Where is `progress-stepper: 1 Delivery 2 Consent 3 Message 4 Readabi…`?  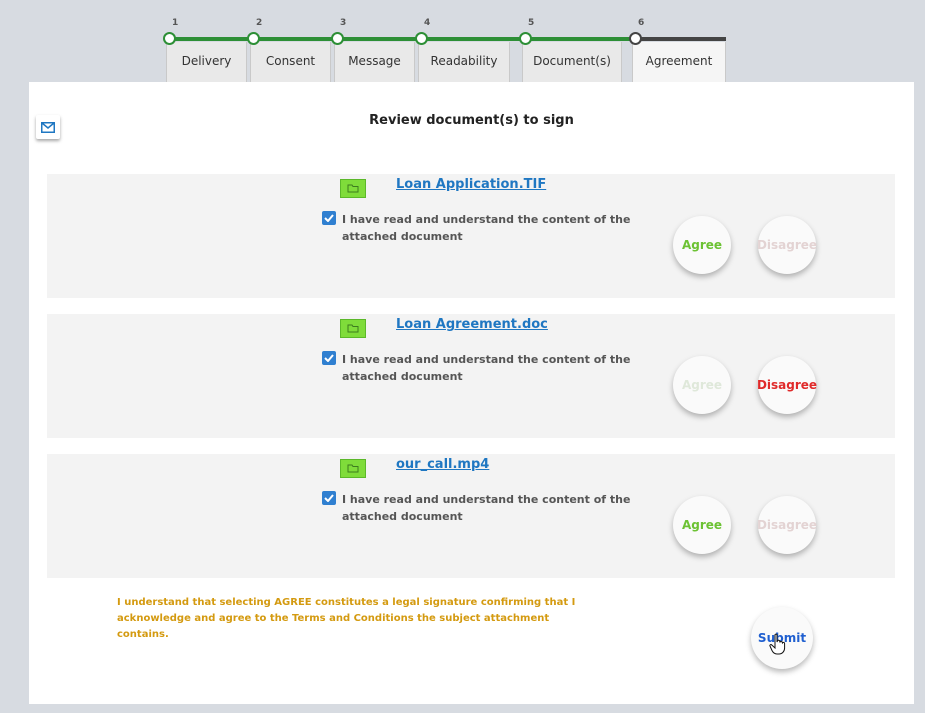 progress-stepper: 1 Delivery 2 Consent 3 Message 4 Readabi… is located at coordinates (462, 43).